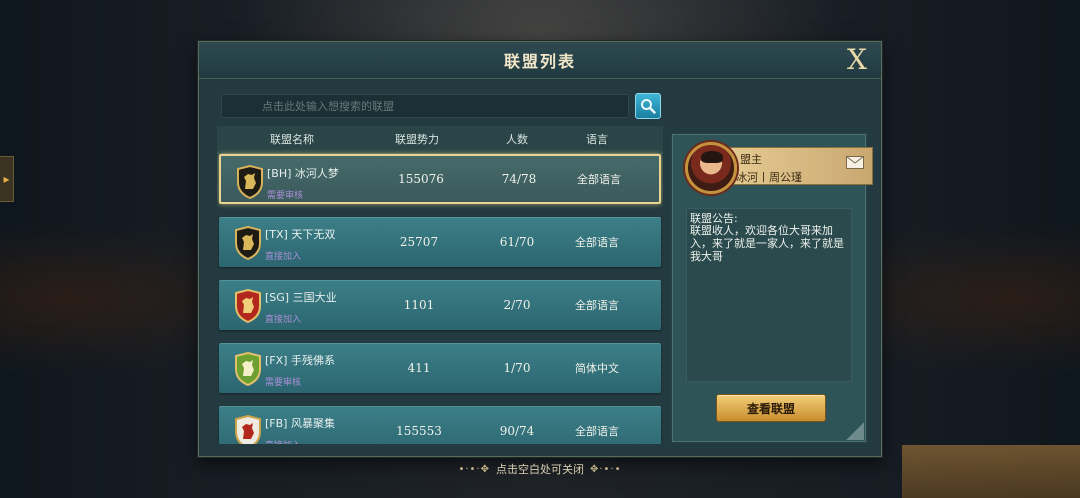 This screenshot has width=1080, height=498. What do you see at coordinates (855, 162) in the screenshot?
I see `mail-icon` at bounding box center [855, 162].